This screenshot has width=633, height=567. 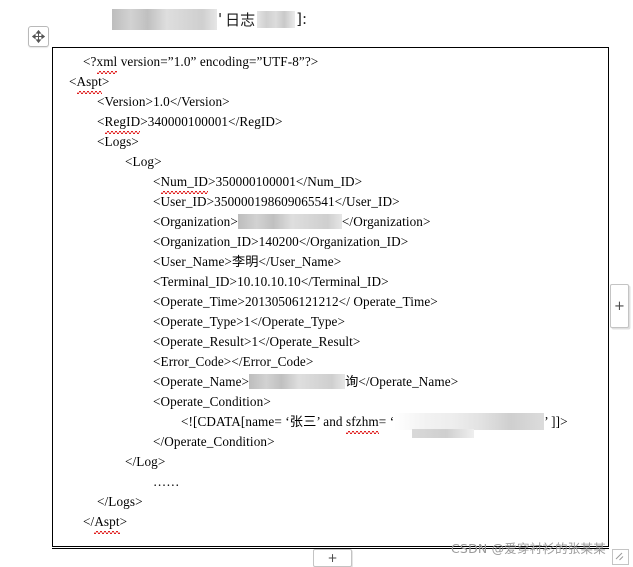 What do you see at coordinates (143, 161) in the screenshot?
I see `code-line: <Log>` at bounding box center [143, 161].